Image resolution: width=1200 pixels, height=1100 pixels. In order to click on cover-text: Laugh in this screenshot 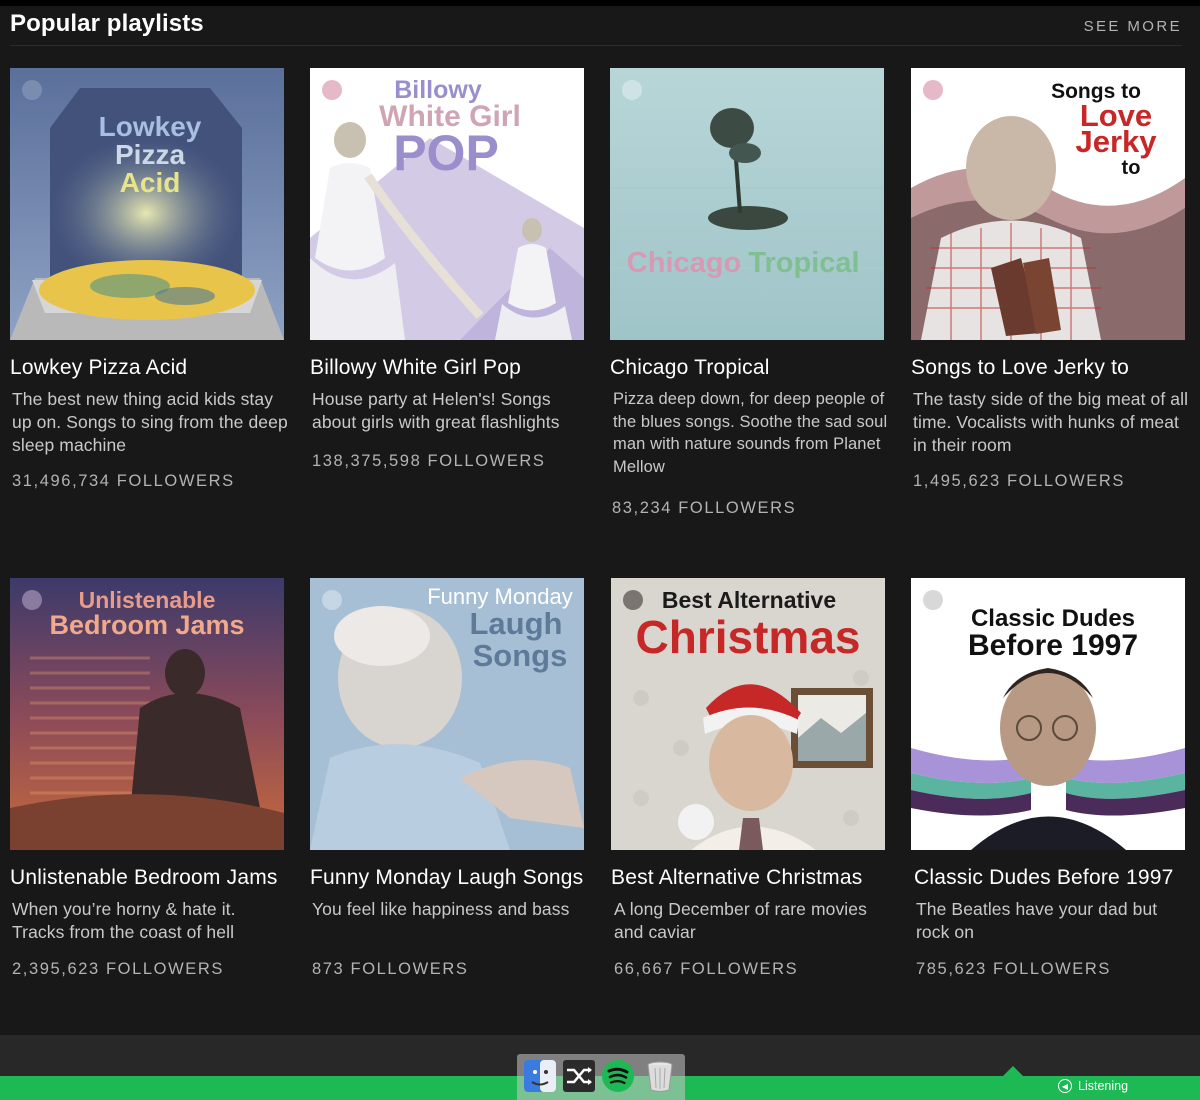, I will do `click(516, 623)`.